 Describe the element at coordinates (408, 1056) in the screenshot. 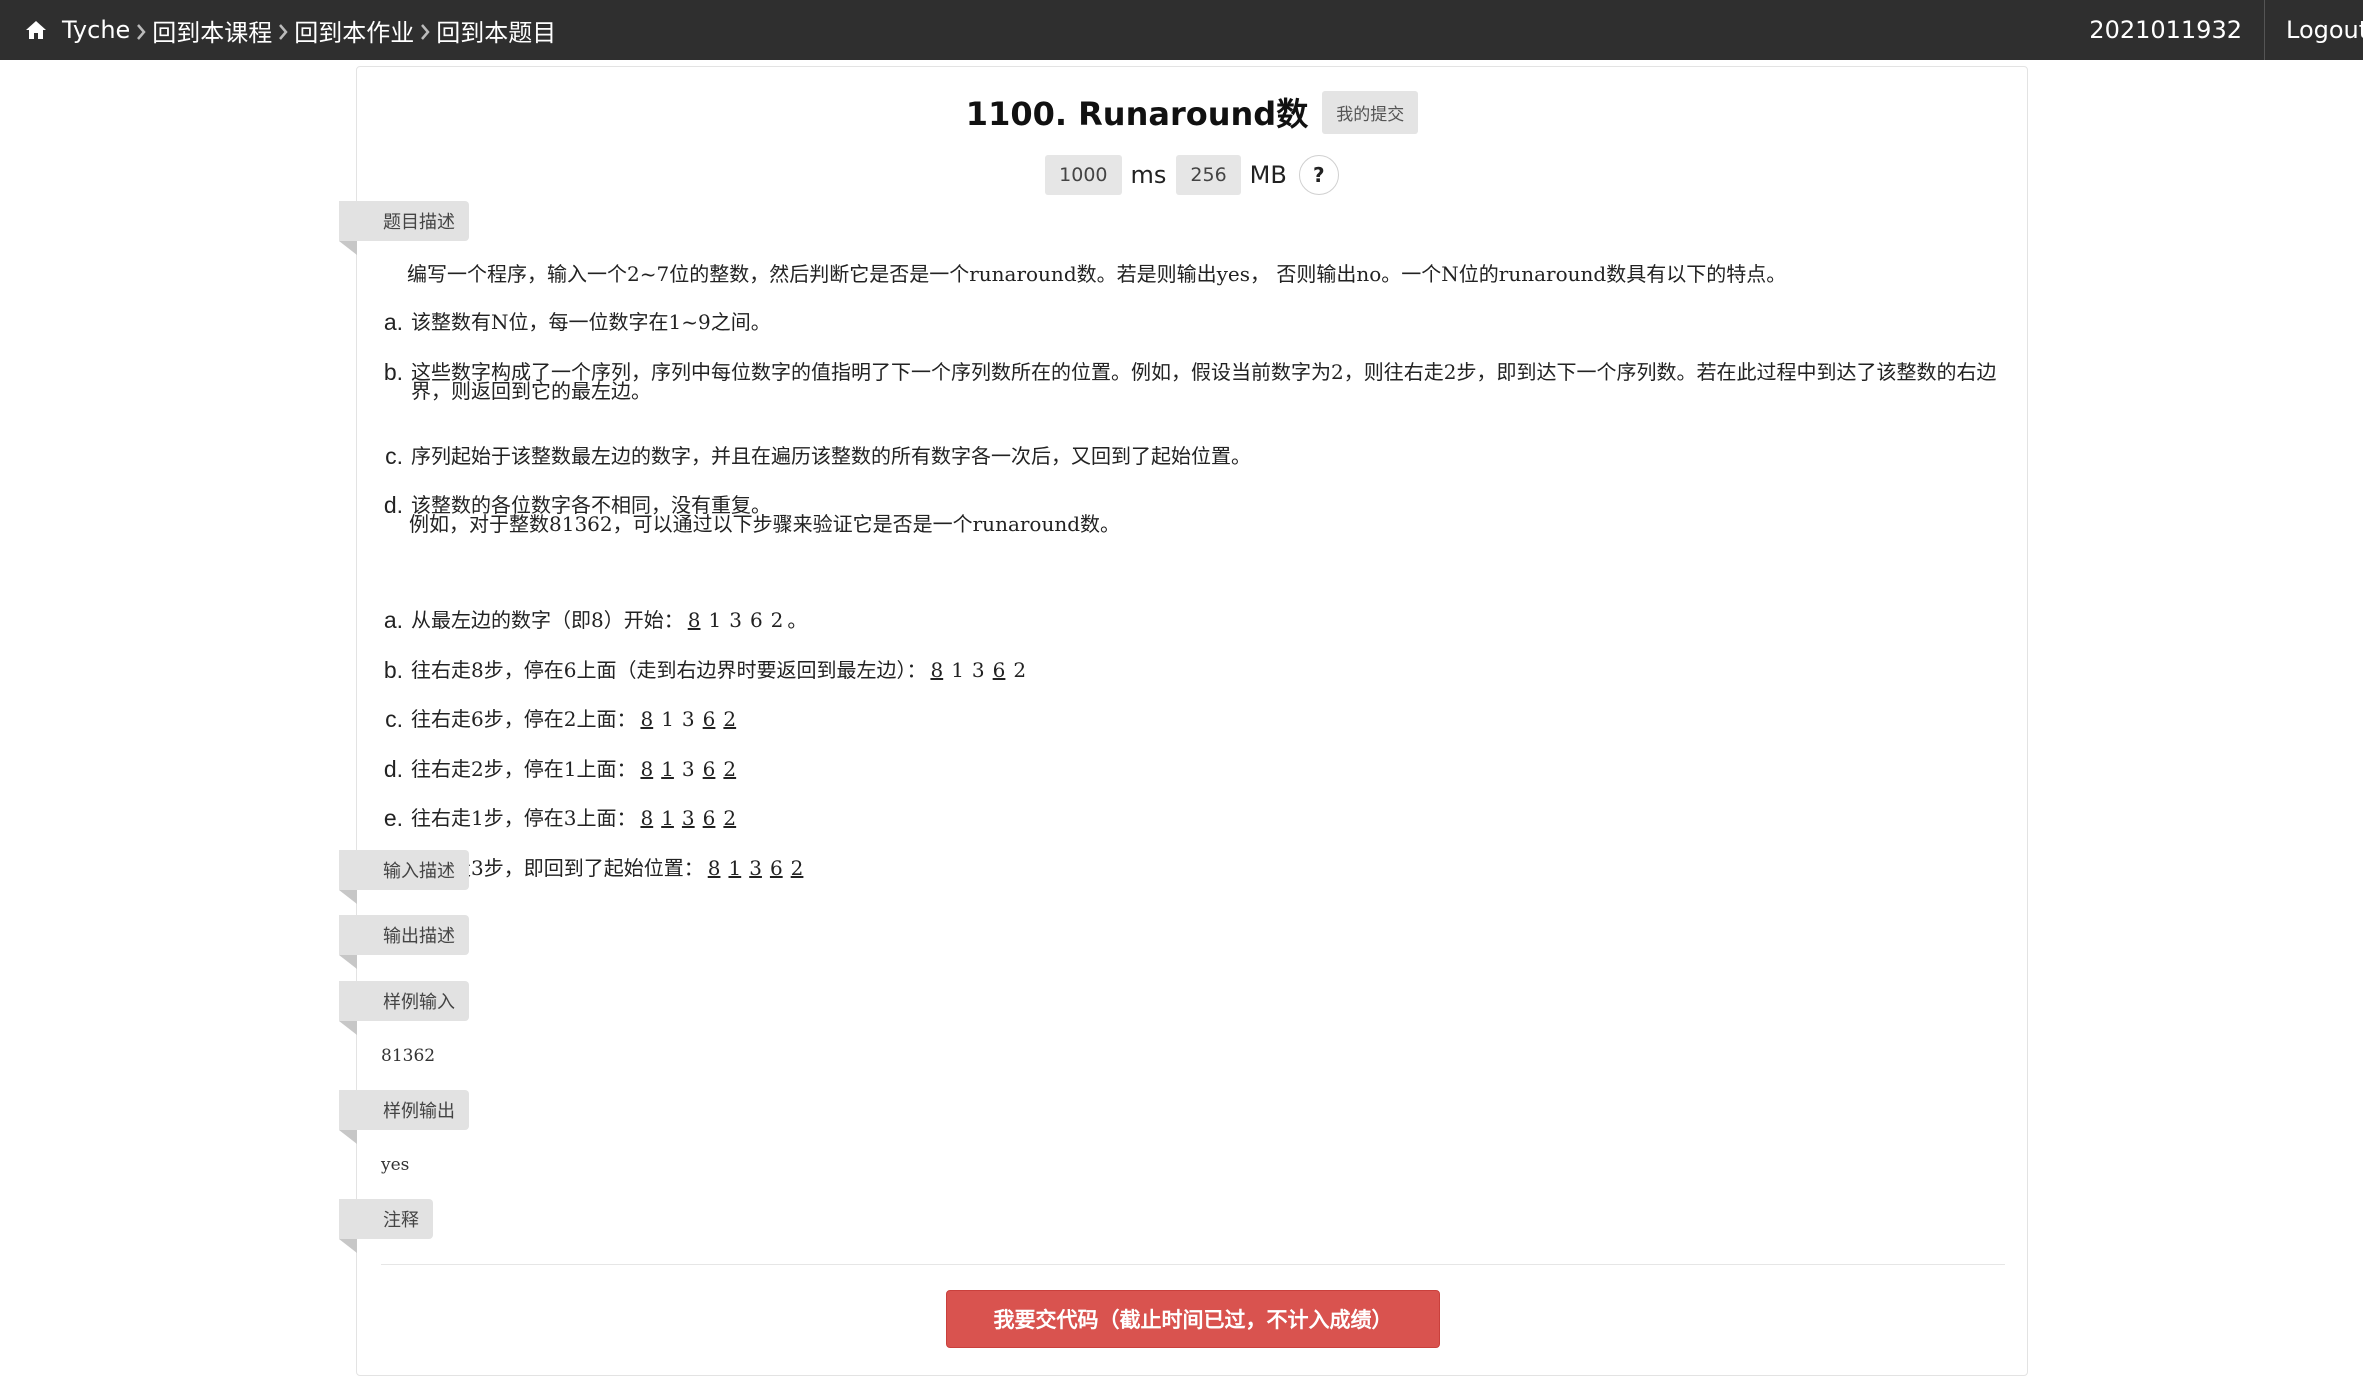

I see `sample-input-value: 81362` at that location.